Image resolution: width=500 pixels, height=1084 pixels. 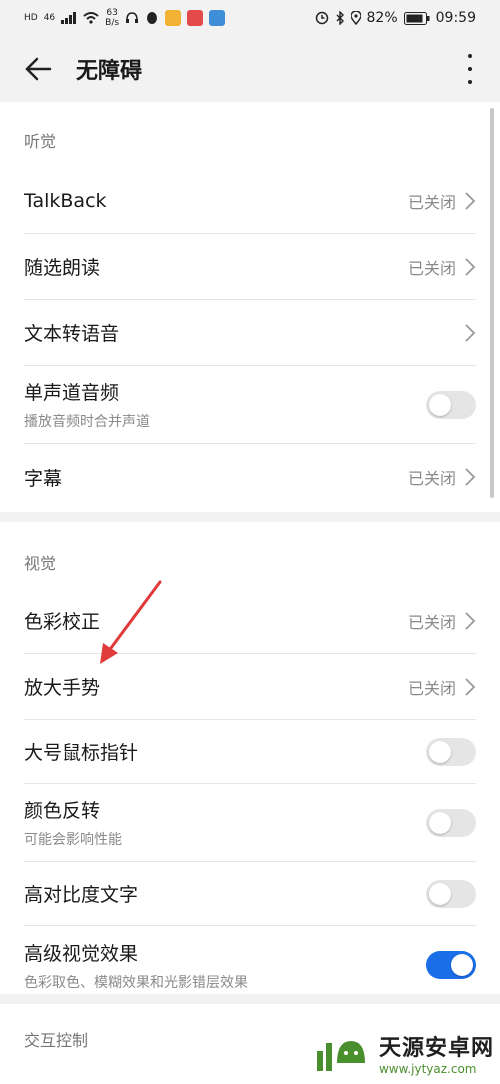 I want to click on setting-subtitle: 可能会影响性能, so click(x=73, y=840).